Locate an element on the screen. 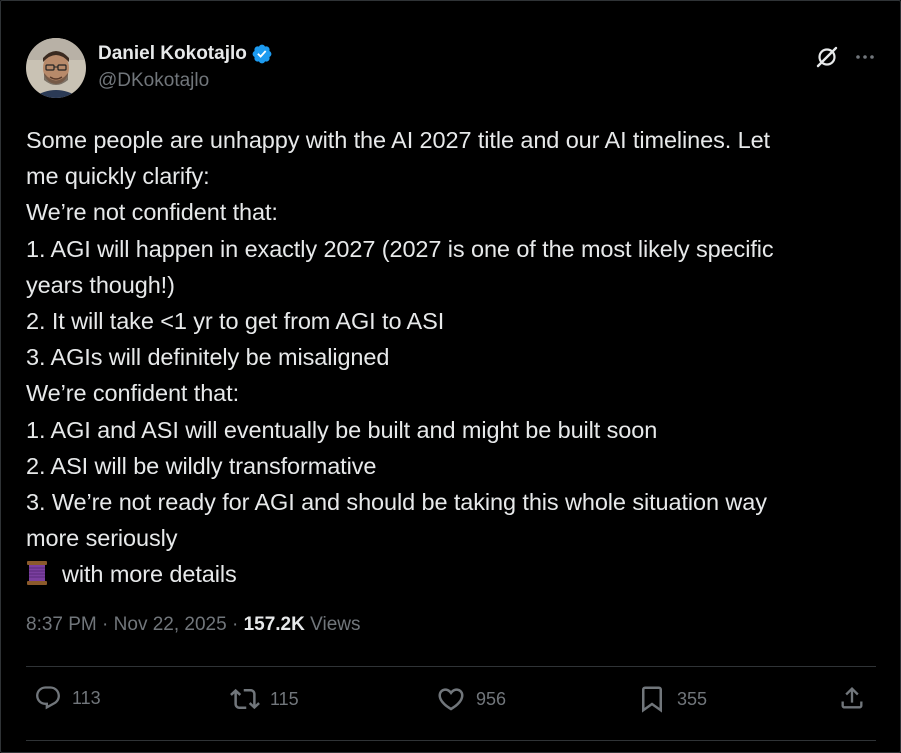  tweet-last-line-text: with more details is located at coordinates (149, 574).